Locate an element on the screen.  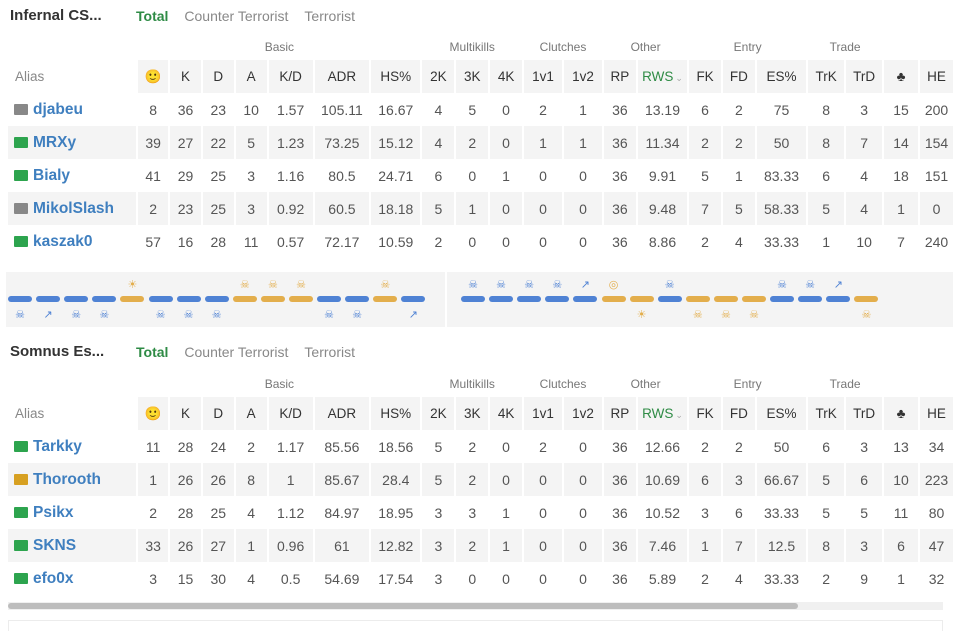
player-name: efo0x is located at coordinates (53, 578).